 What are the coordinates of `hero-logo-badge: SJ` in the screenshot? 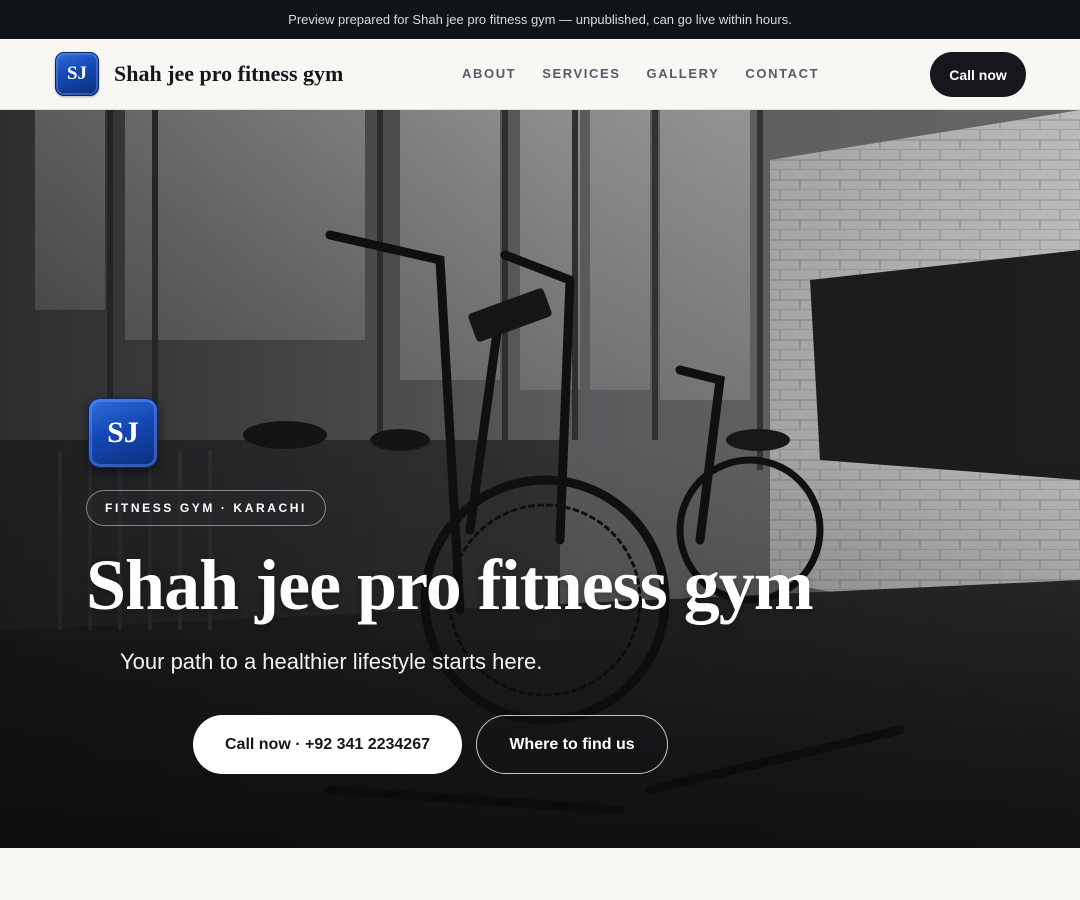 It's located at (123, 433).